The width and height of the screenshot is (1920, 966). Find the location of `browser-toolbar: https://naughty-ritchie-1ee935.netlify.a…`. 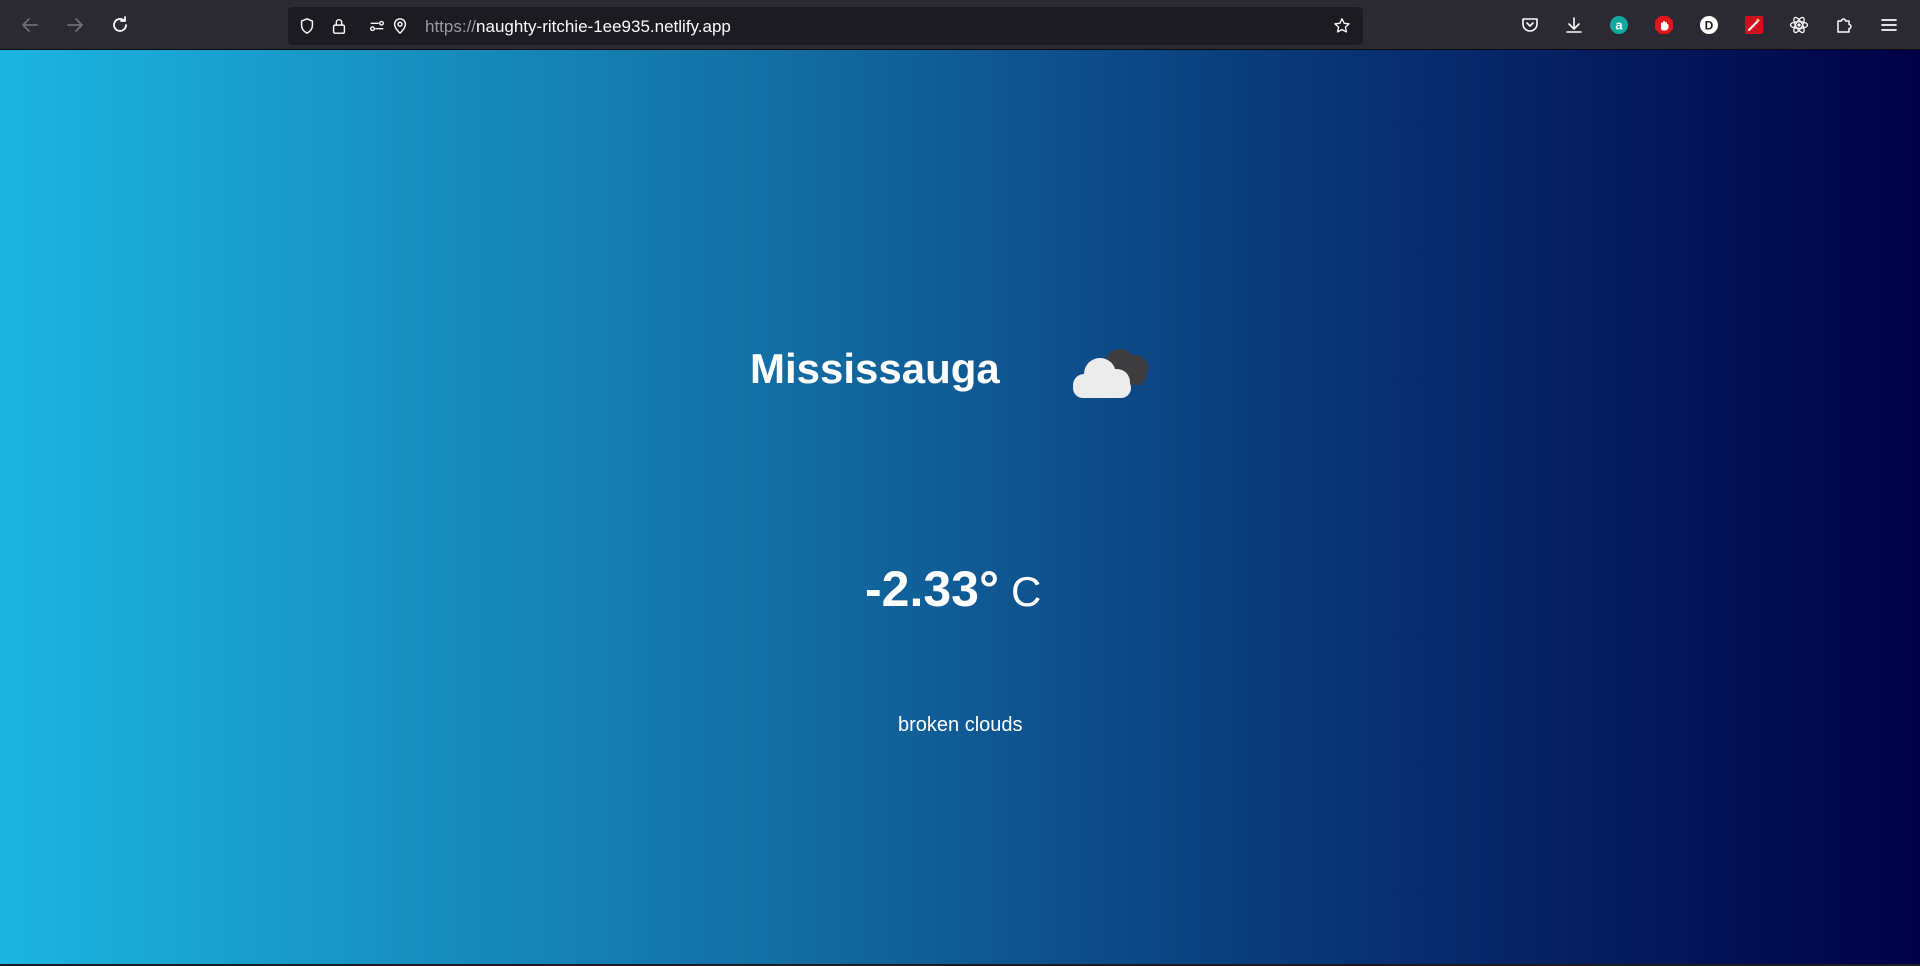

browser-toolbar: https://naughty-ritchie-1ee935.netlify.a… is located at coordinates (960, 25).